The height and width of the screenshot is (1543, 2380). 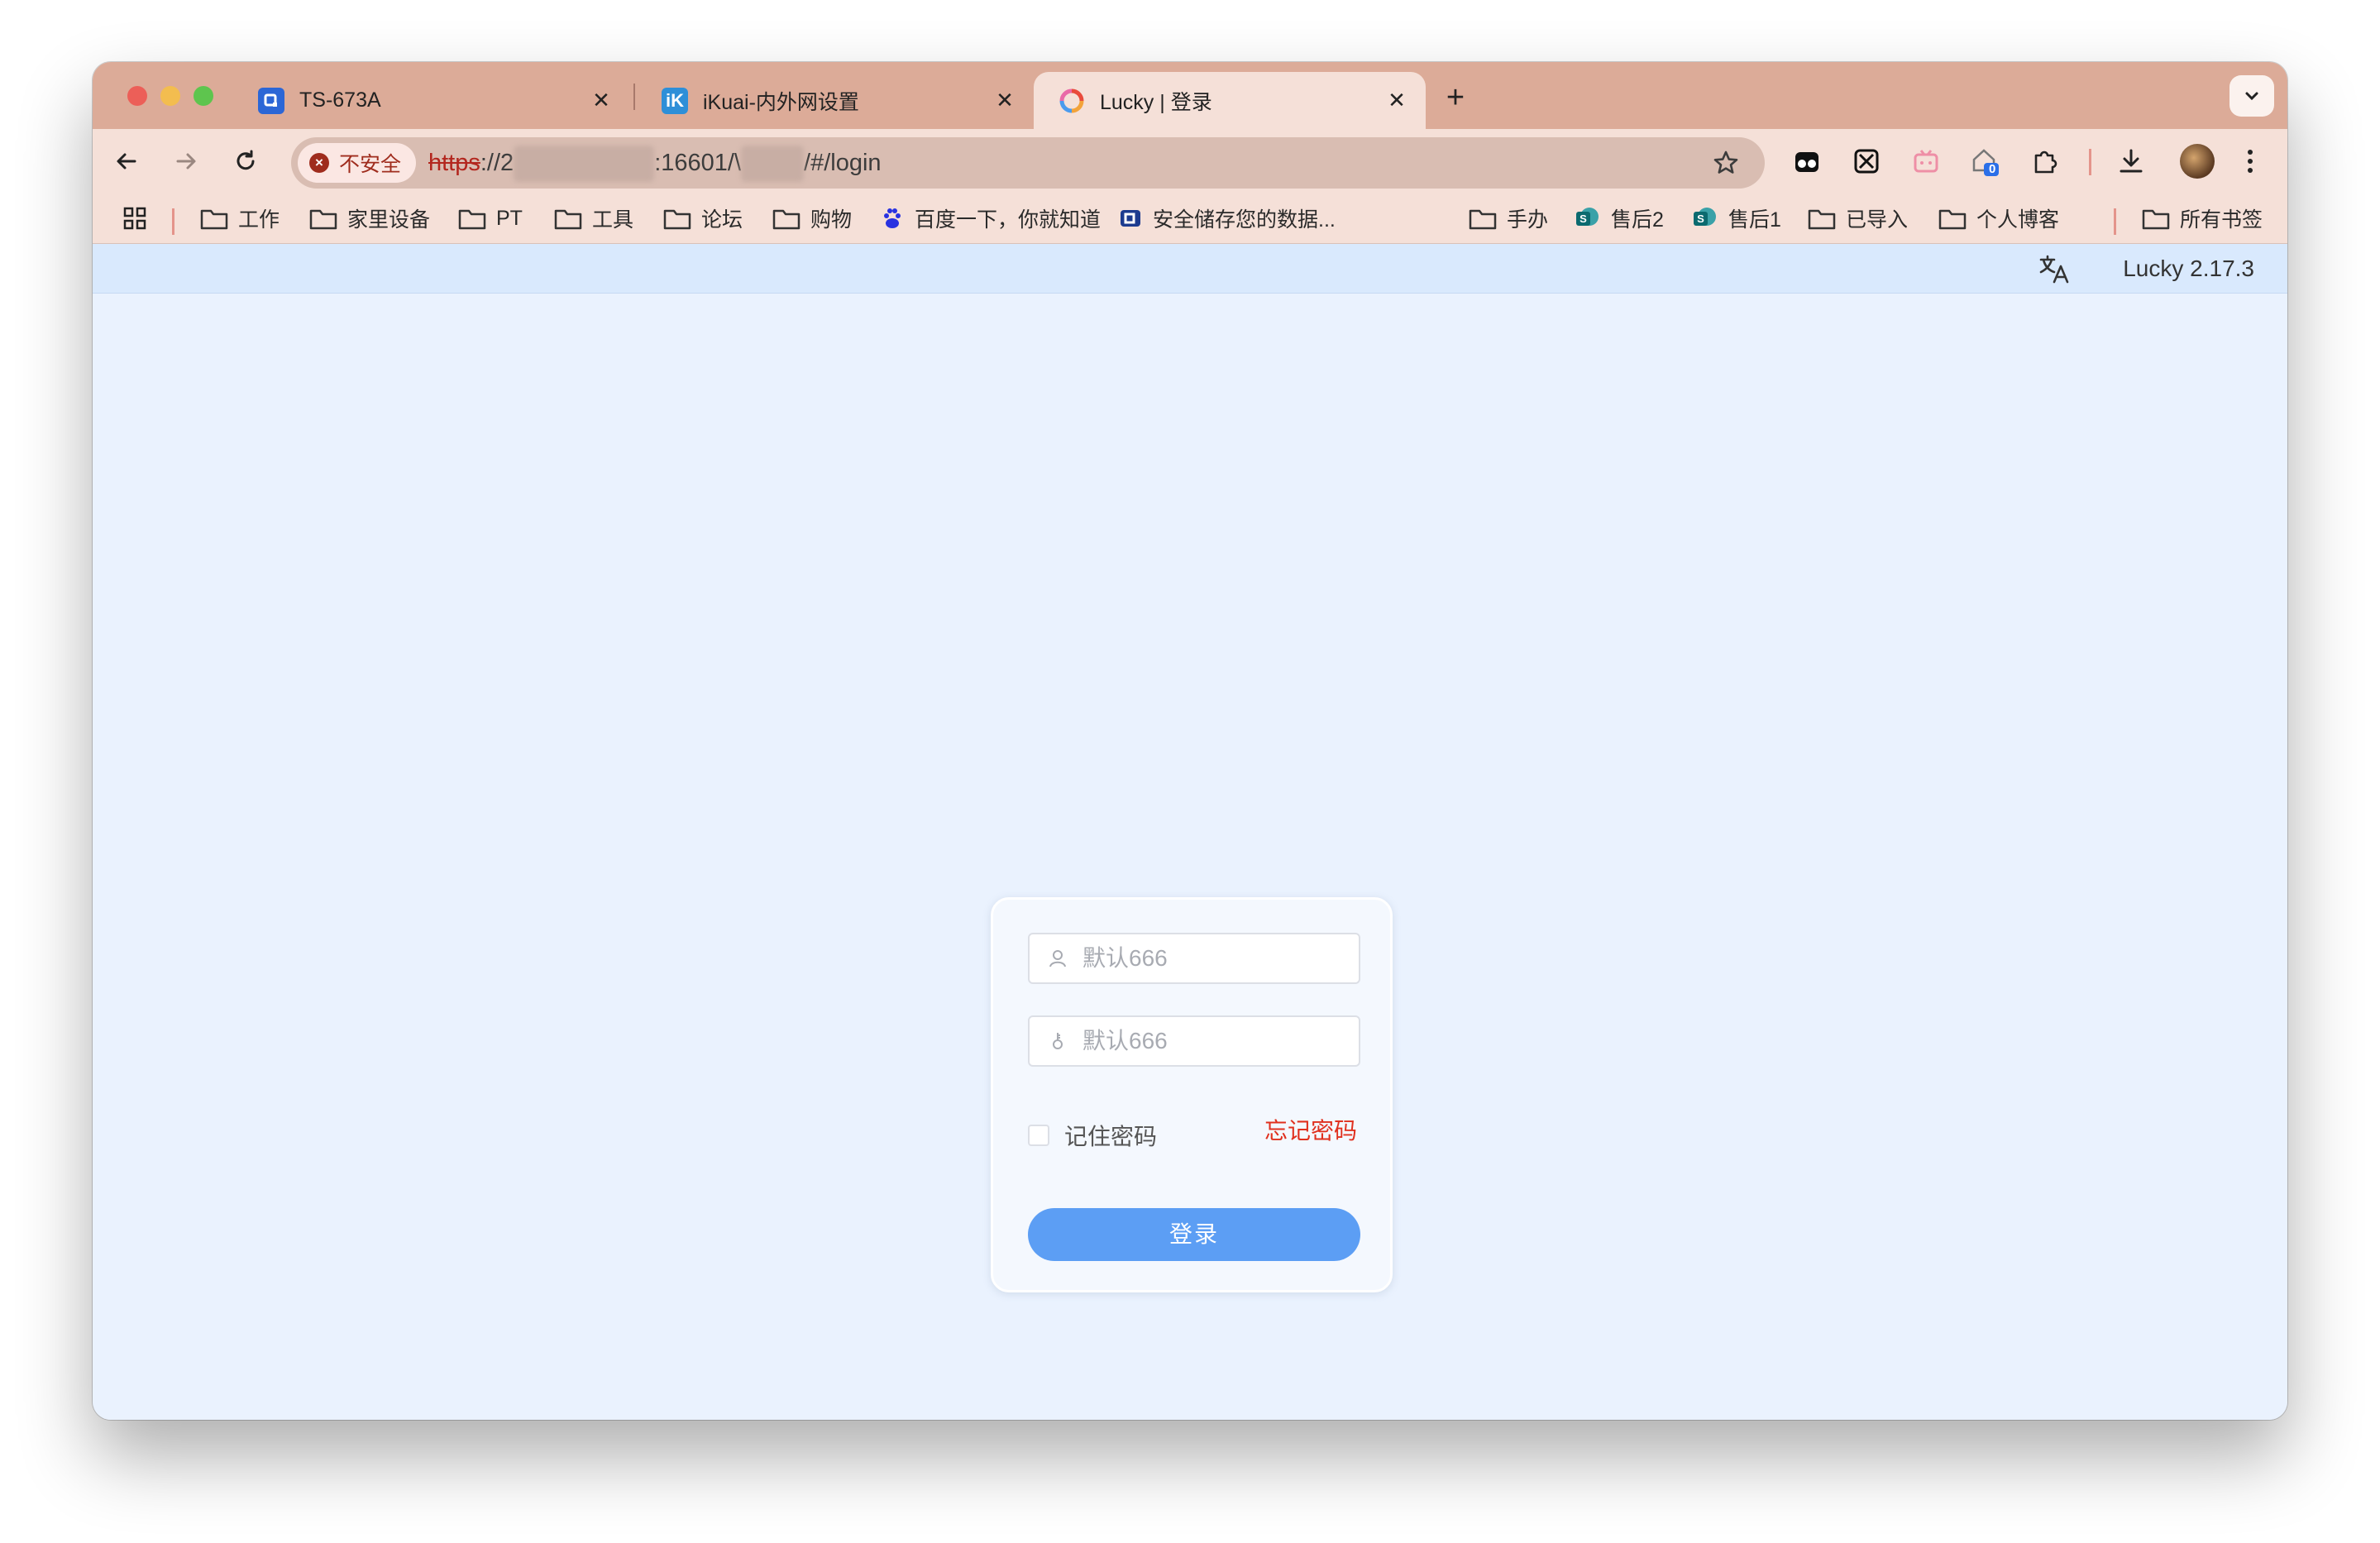 What do you see at coordinates (319, 163) in the screenshot?
I see `not-secure-icon: ×` at bounding box center [319, 163].